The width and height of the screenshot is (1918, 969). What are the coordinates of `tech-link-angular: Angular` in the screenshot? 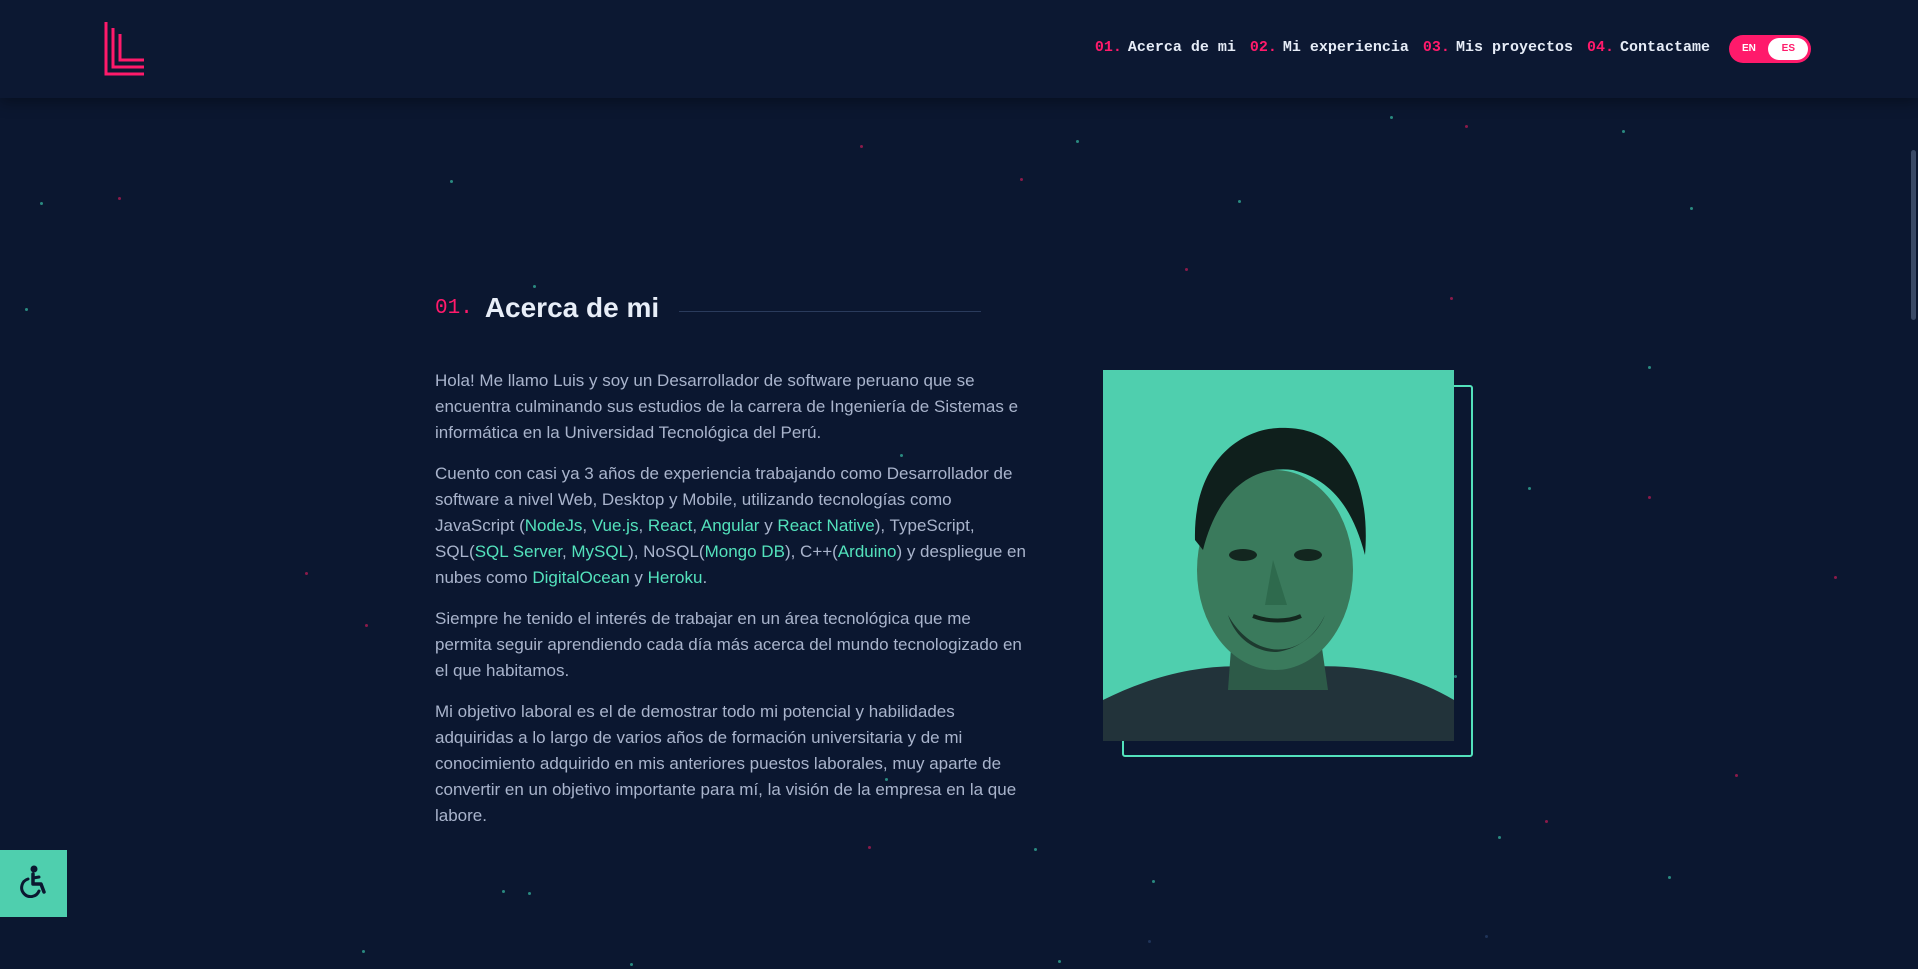 It's located at (730, 525).